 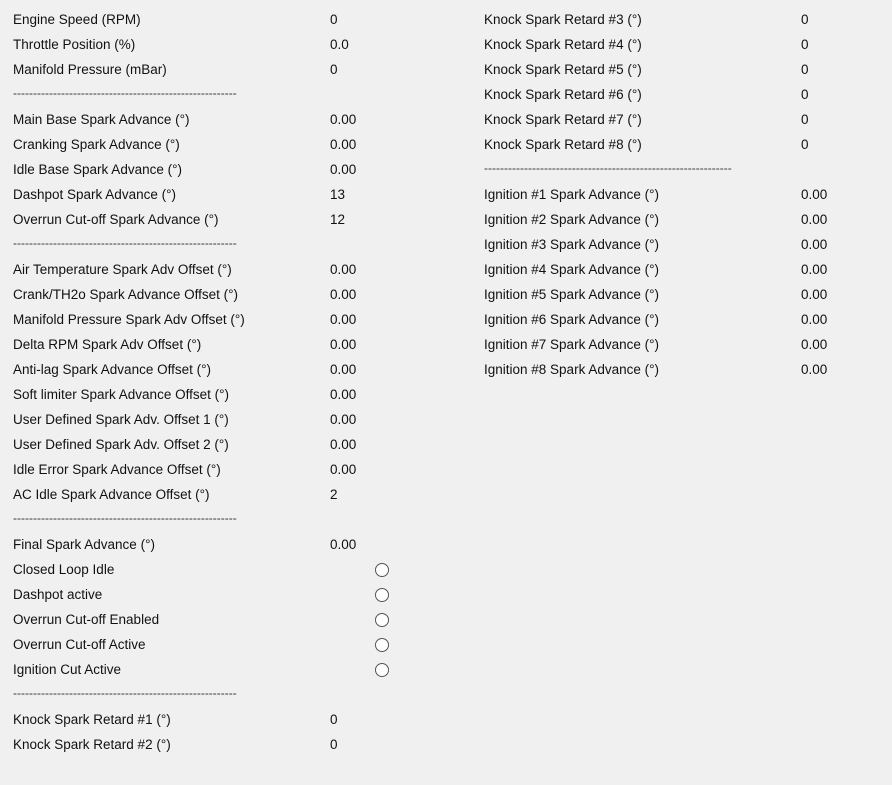 I want to click on row-label: Crank/TH2o Spark Advance Offset (°), so click(x=125, y=294).